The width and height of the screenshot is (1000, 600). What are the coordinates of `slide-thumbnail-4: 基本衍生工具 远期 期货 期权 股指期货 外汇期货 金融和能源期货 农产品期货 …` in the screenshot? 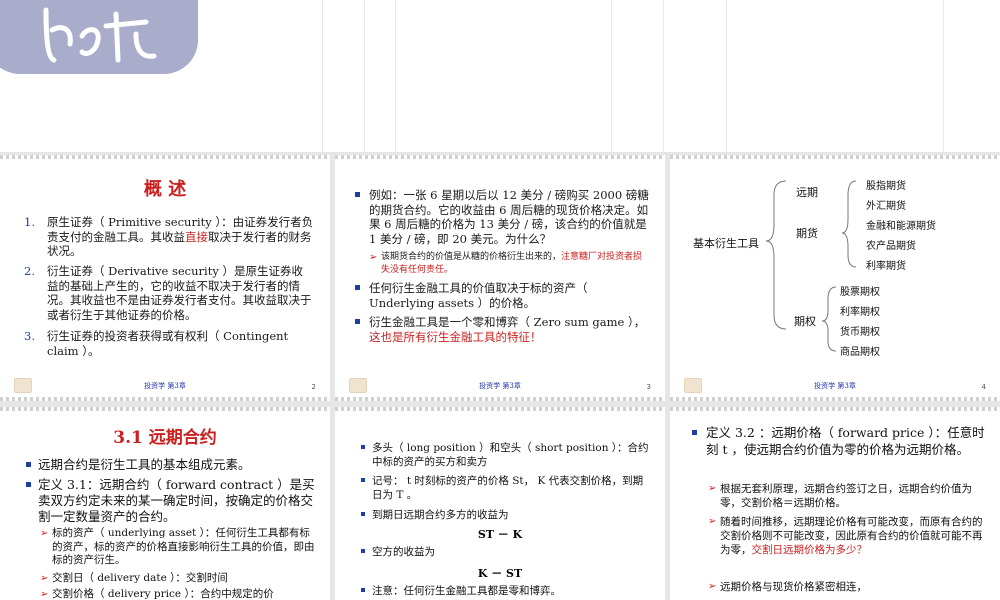 It's located at (835, 278).